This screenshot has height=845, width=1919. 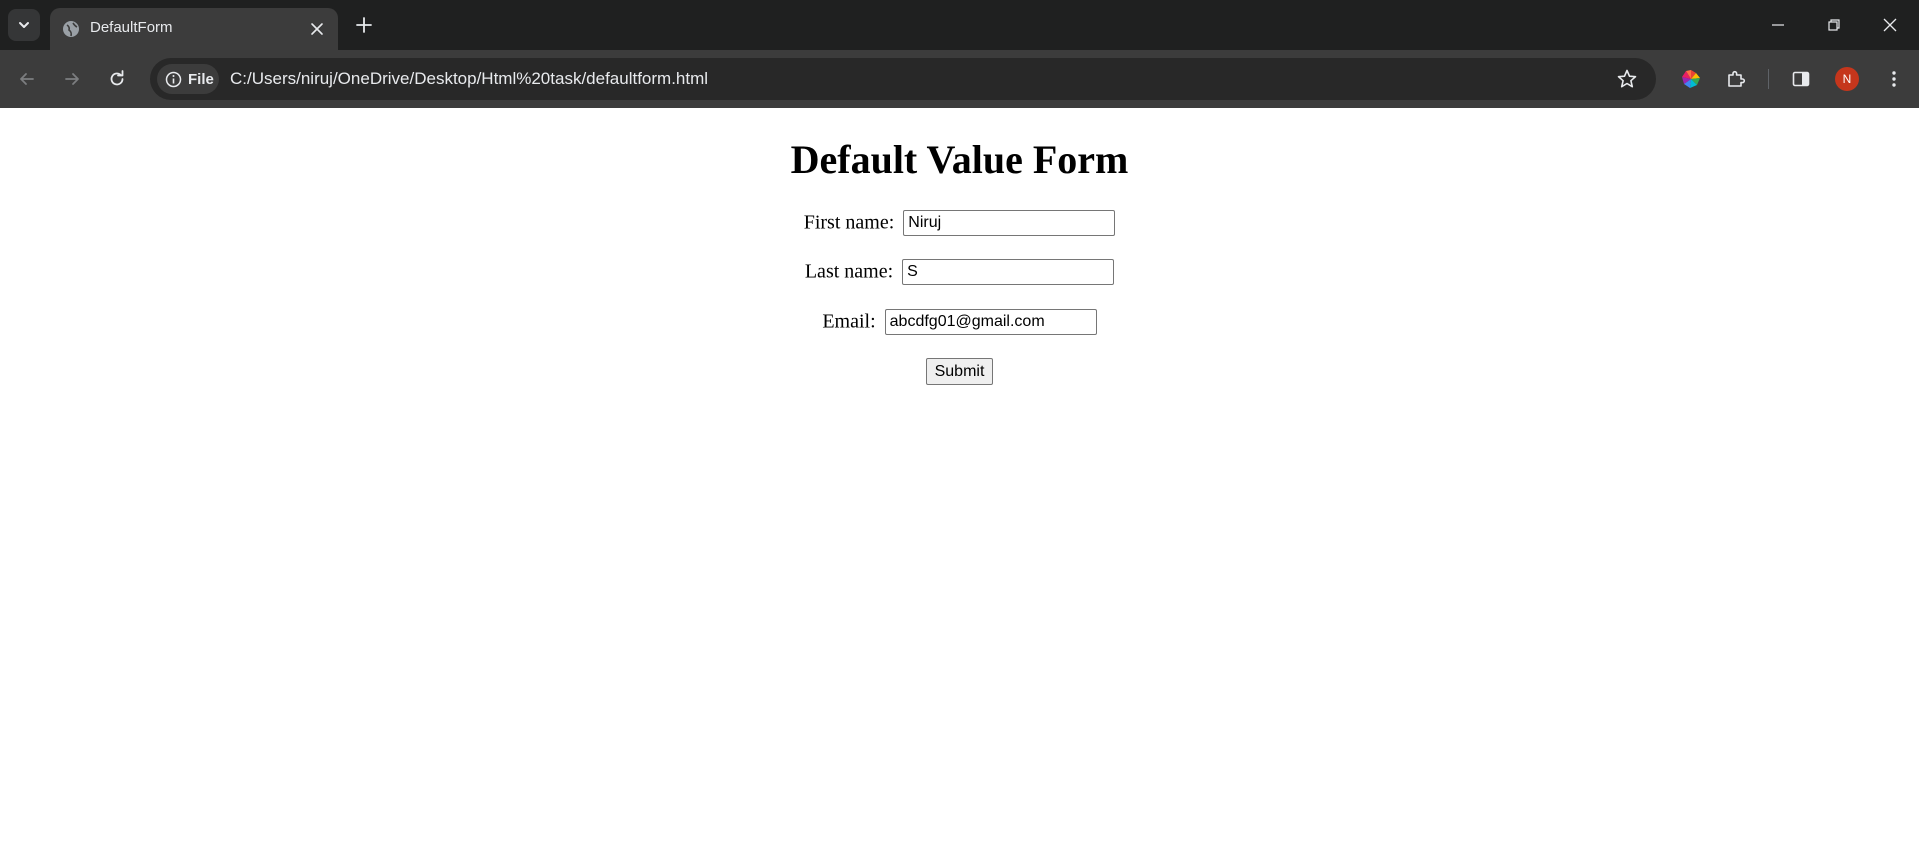 I want to click on tab-search-button, so click(x=24, y=25).